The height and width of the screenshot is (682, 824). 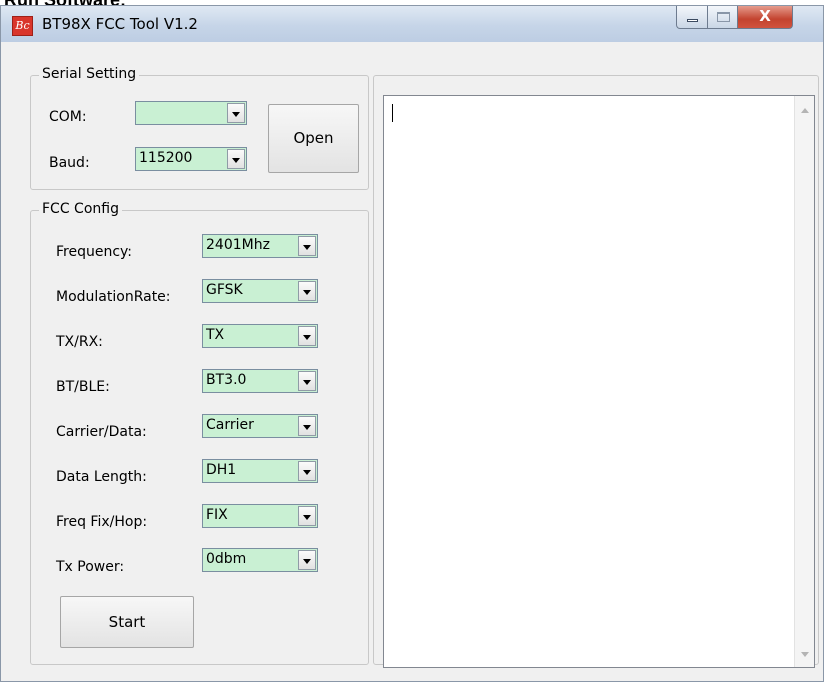 What do you see at coordinates (80, 209) in the screenshot?
I see `fcc-config-legend: FCC Config` at bounding box center [80, 209].